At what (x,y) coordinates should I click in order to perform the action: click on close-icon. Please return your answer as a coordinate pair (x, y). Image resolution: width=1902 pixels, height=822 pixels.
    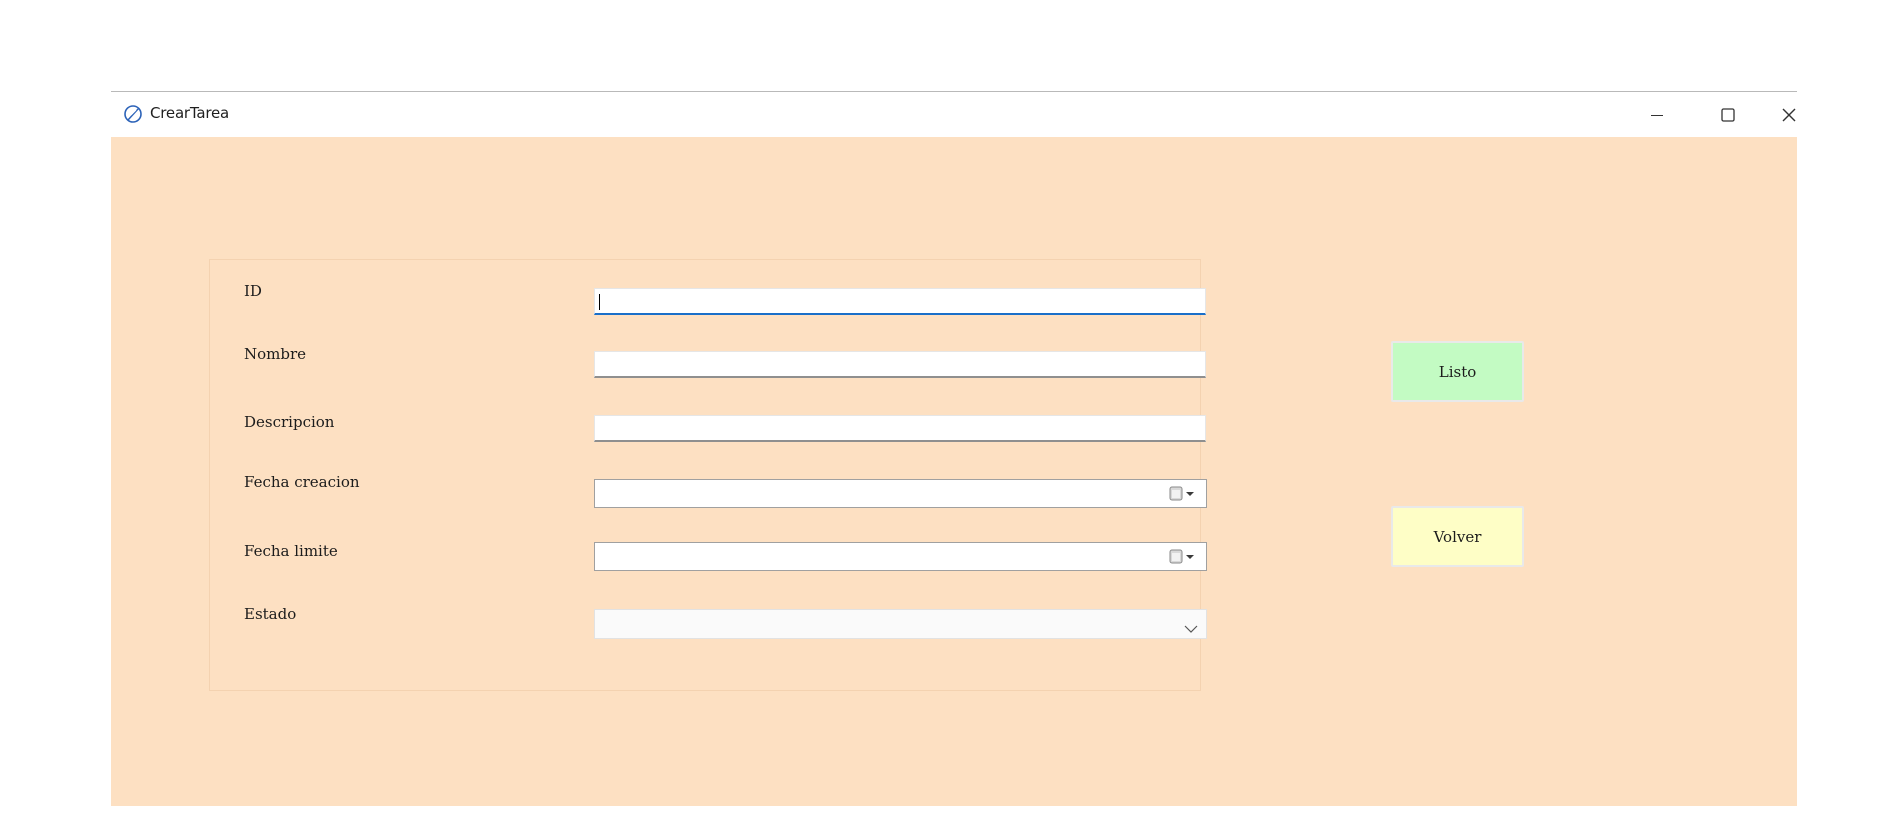
    Looking at the image, I should click on (1789, 115).